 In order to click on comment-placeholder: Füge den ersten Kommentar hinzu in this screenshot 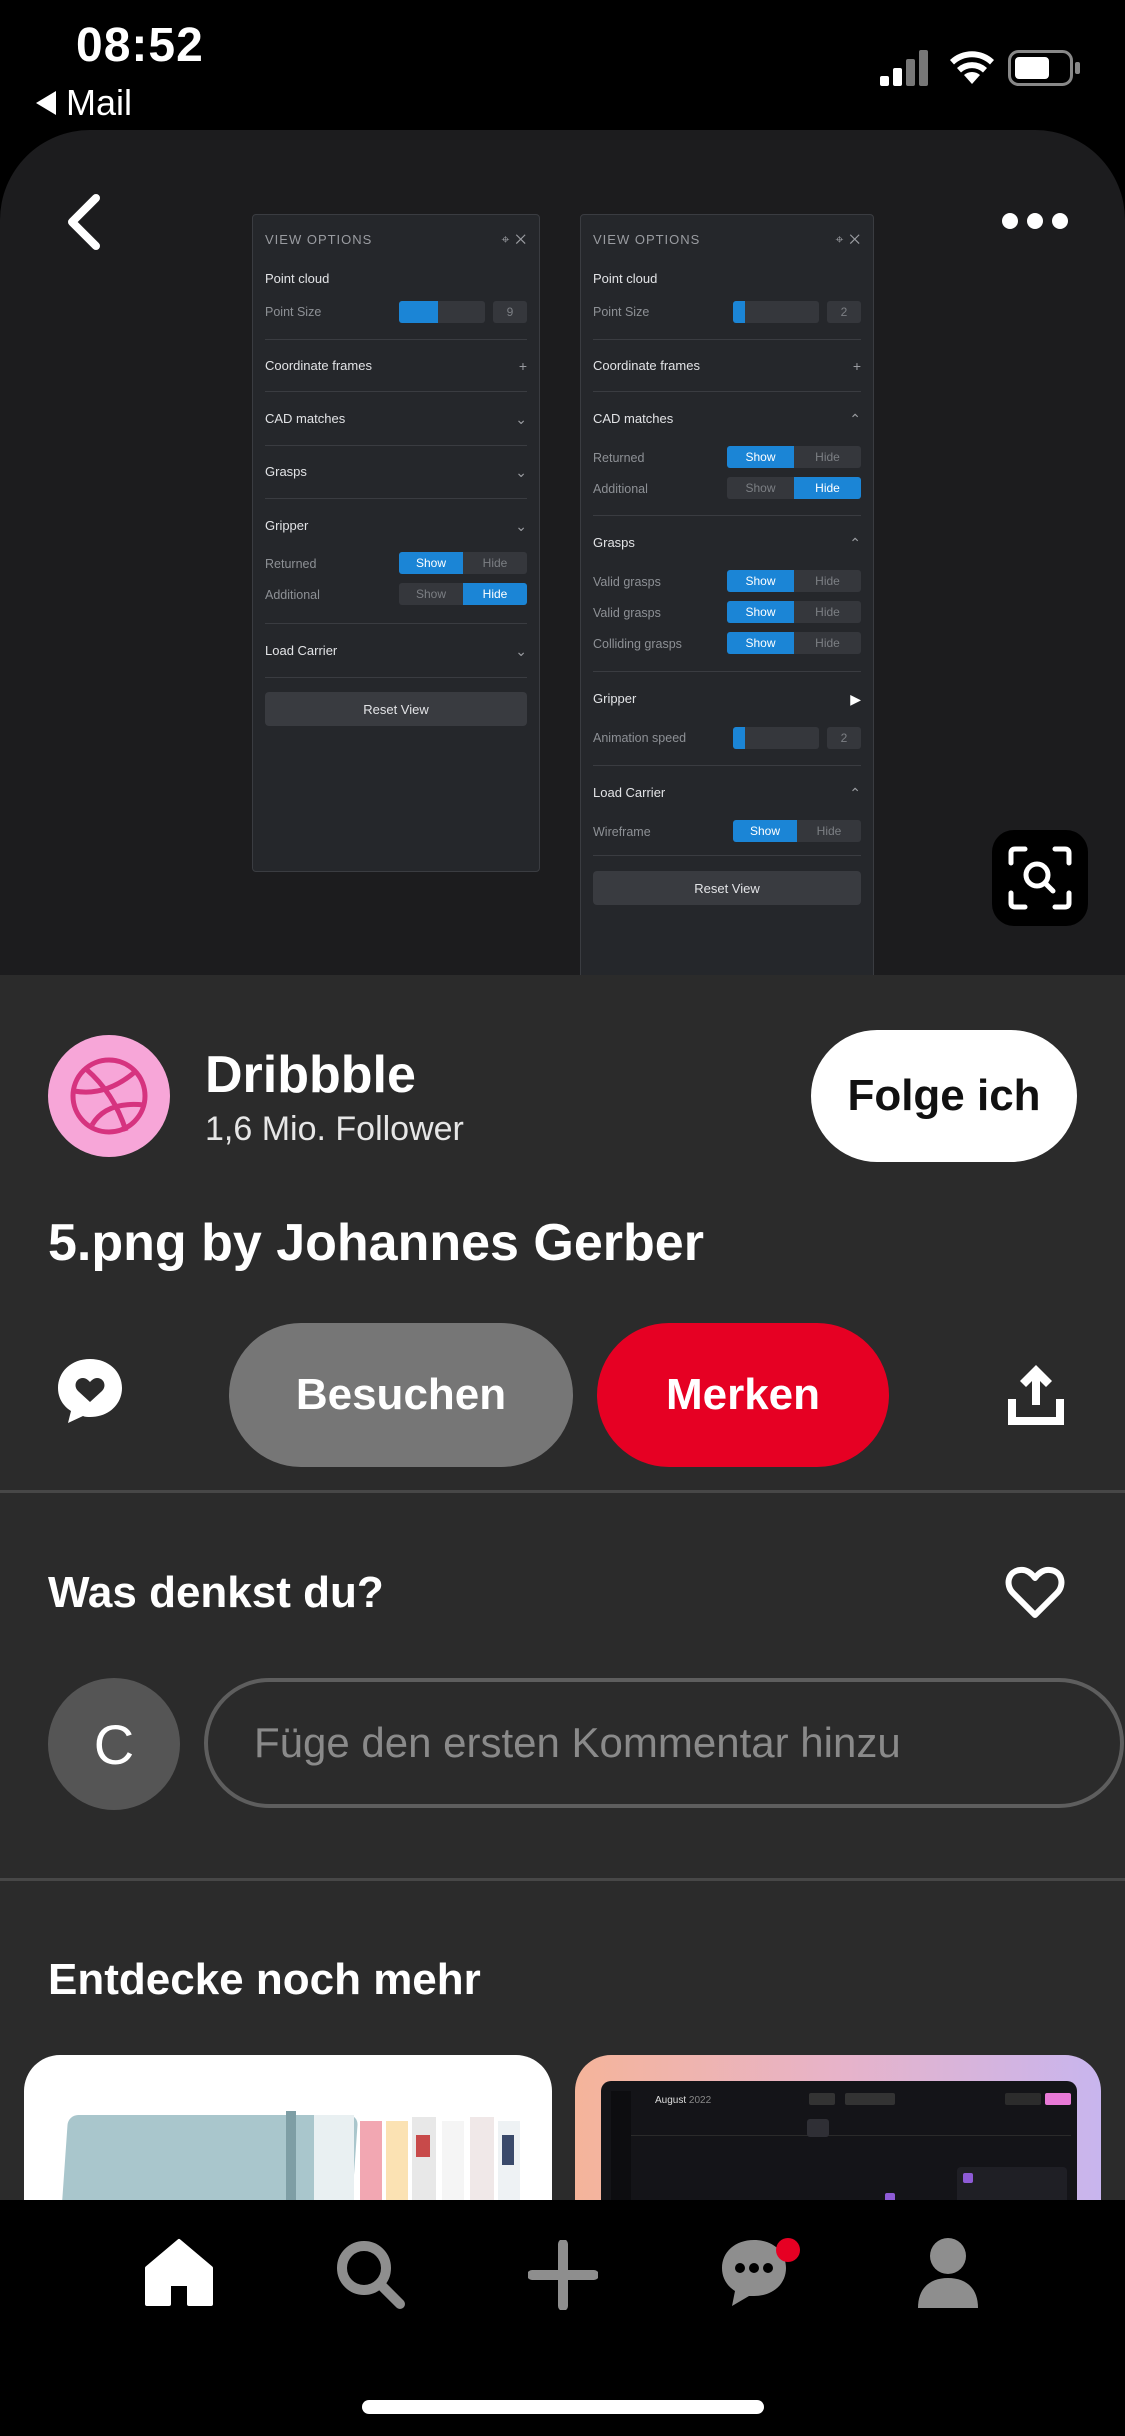, I will do `click(577, 1742)`.